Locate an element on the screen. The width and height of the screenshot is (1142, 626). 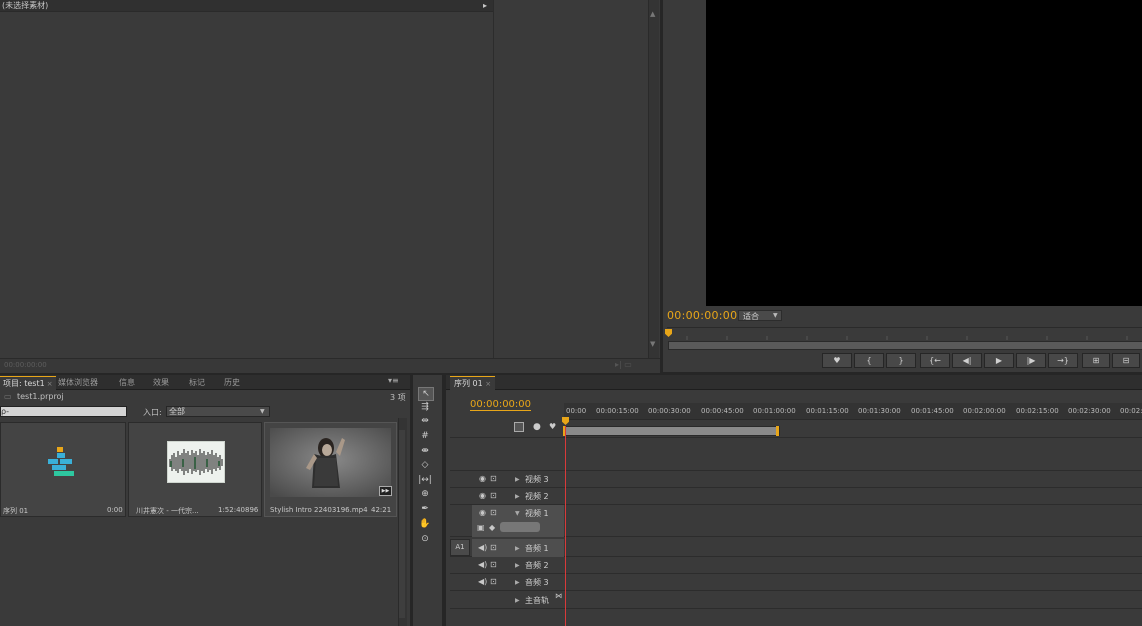
razor-tool-icon: ◇ is located at coordinates (425, 465).